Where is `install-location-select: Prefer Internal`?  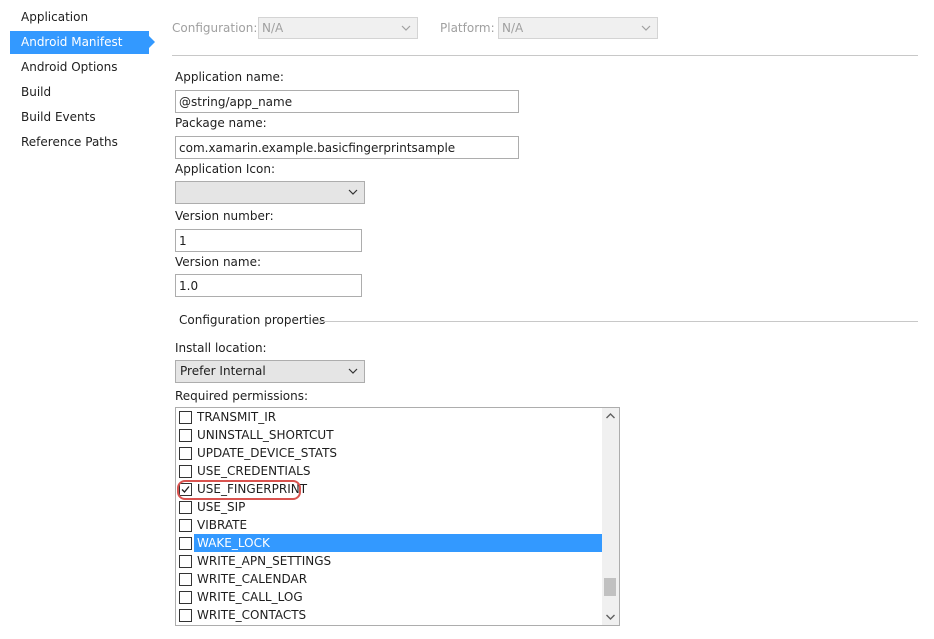
install-location-select: Prefer Internal is located at coordinates (270, 371).